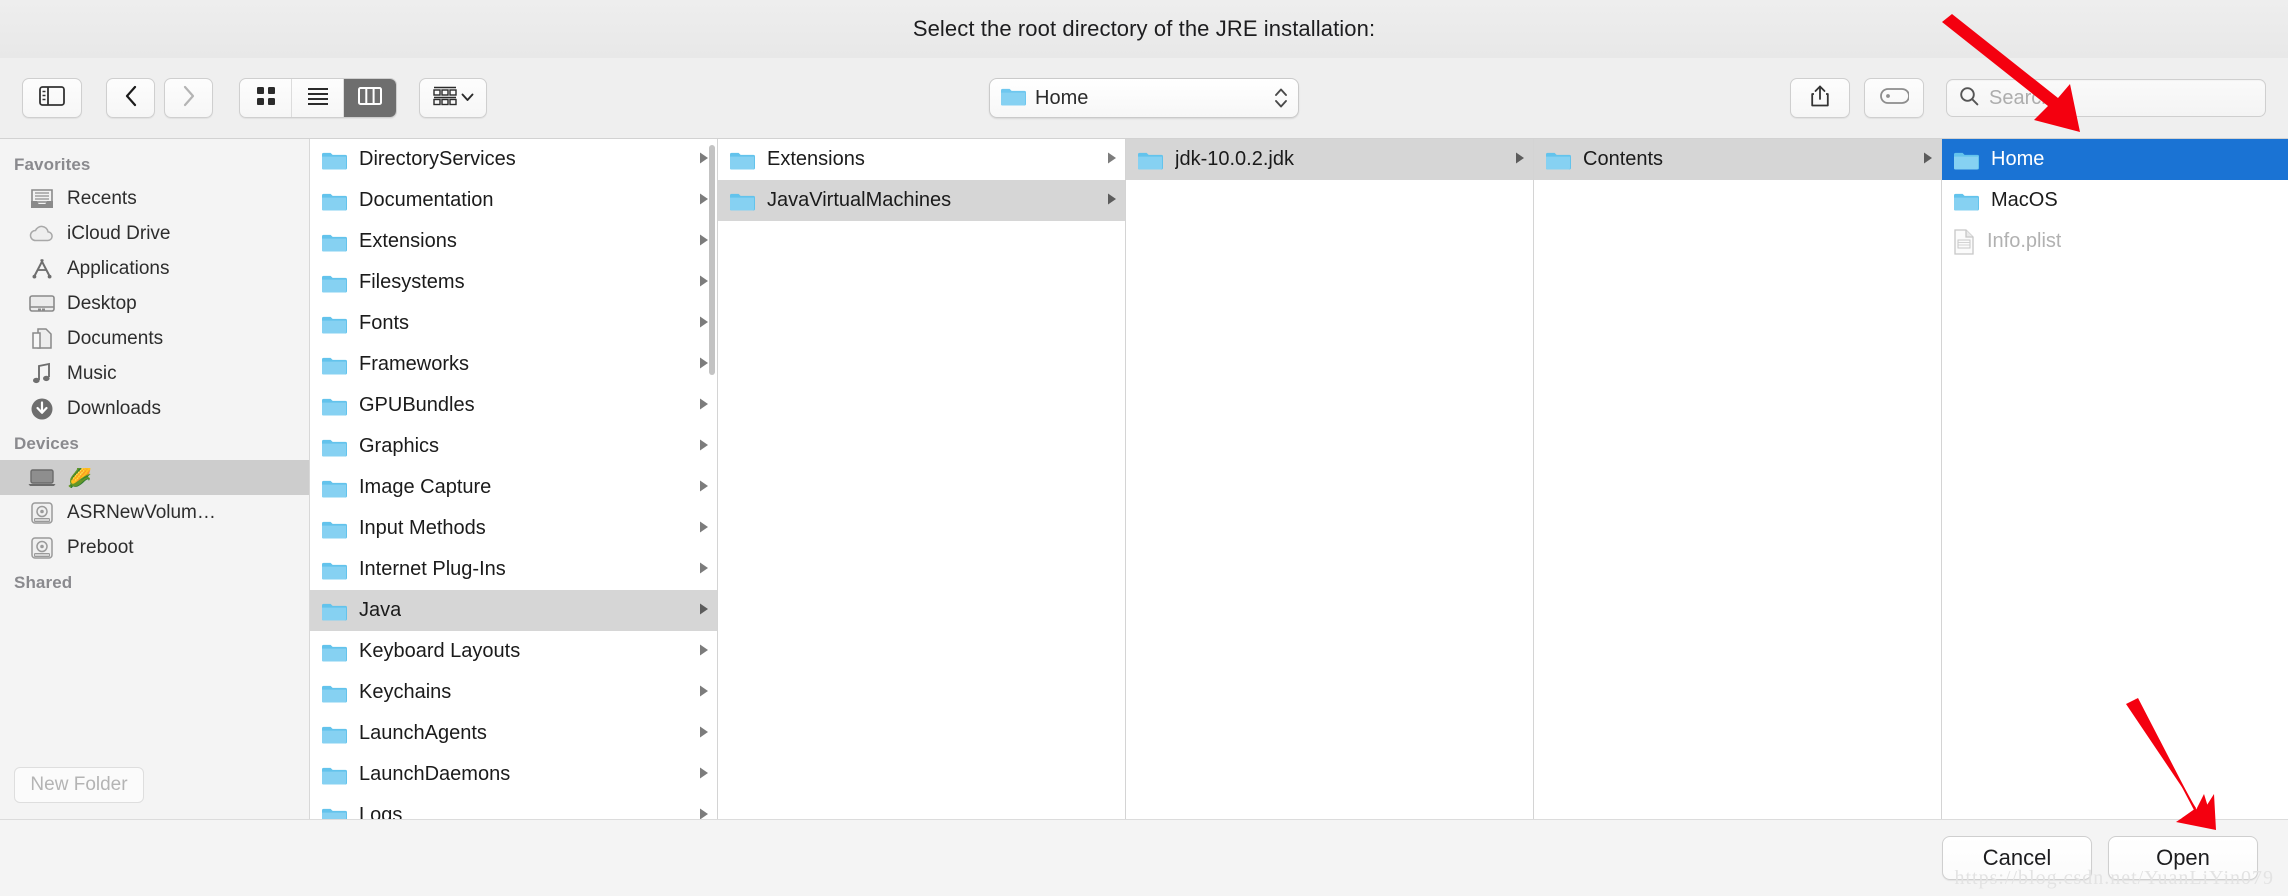  I want to click on recents-icon, so click(42, 199).